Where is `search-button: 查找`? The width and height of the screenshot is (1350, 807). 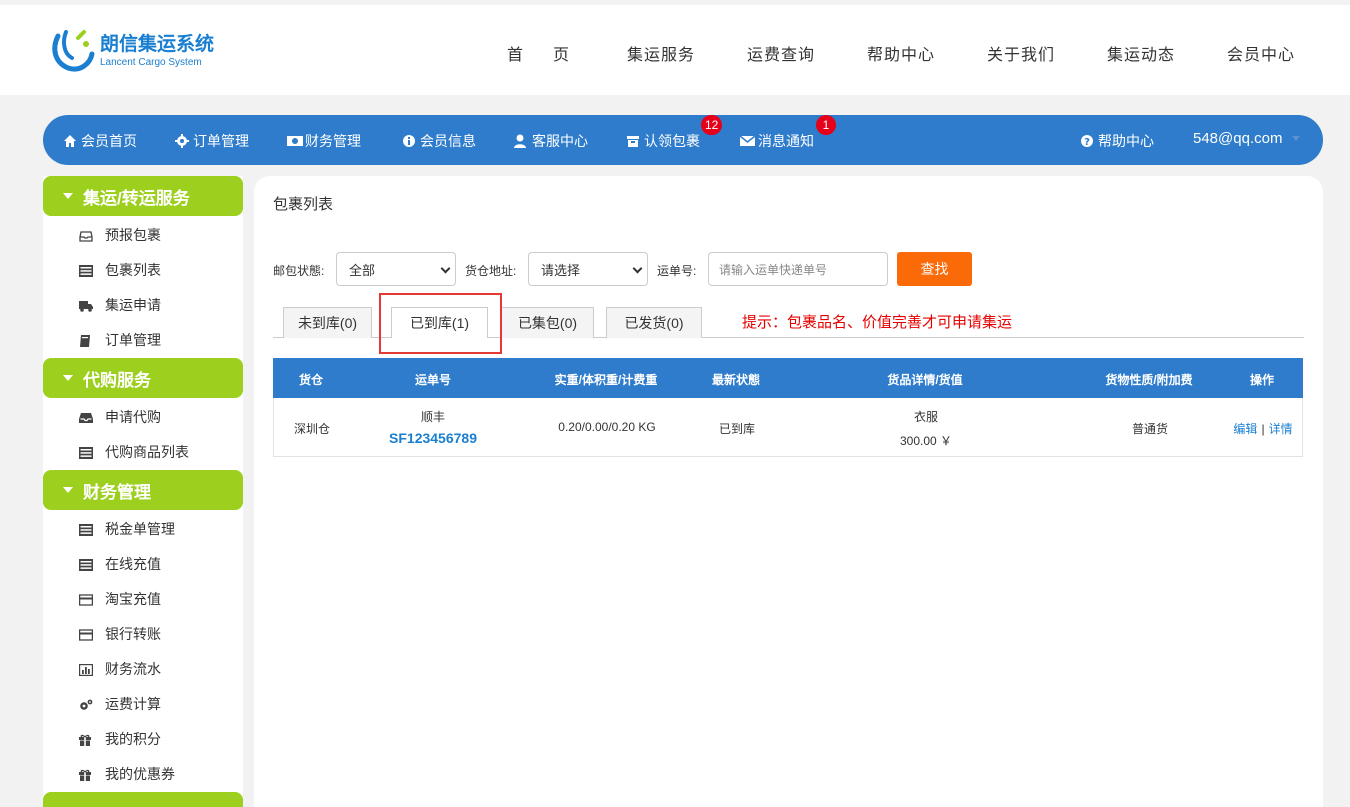 search-button: 查找 is located at coordinates (934, 269).